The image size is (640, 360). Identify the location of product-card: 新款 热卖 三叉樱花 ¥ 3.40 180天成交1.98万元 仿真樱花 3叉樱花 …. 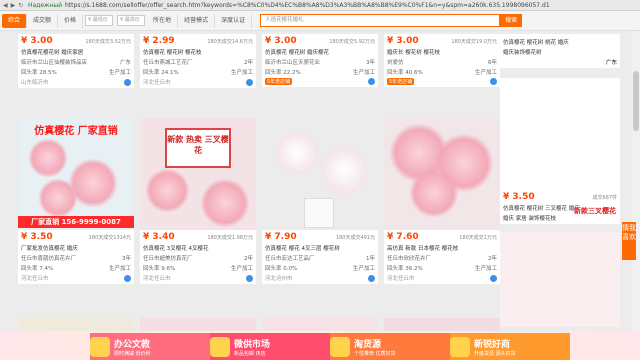
(198, 201).